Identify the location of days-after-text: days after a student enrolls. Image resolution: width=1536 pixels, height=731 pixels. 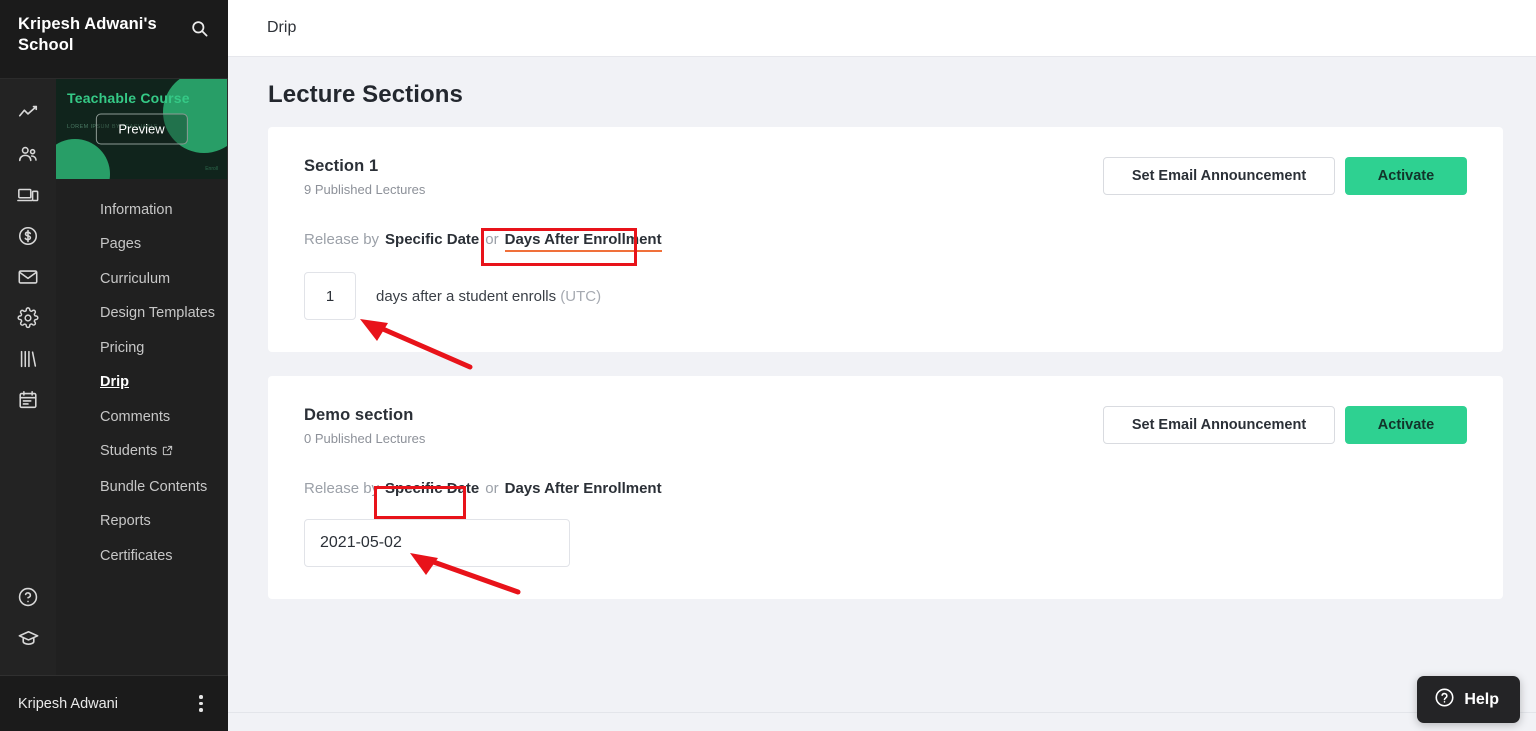
(466, 296).